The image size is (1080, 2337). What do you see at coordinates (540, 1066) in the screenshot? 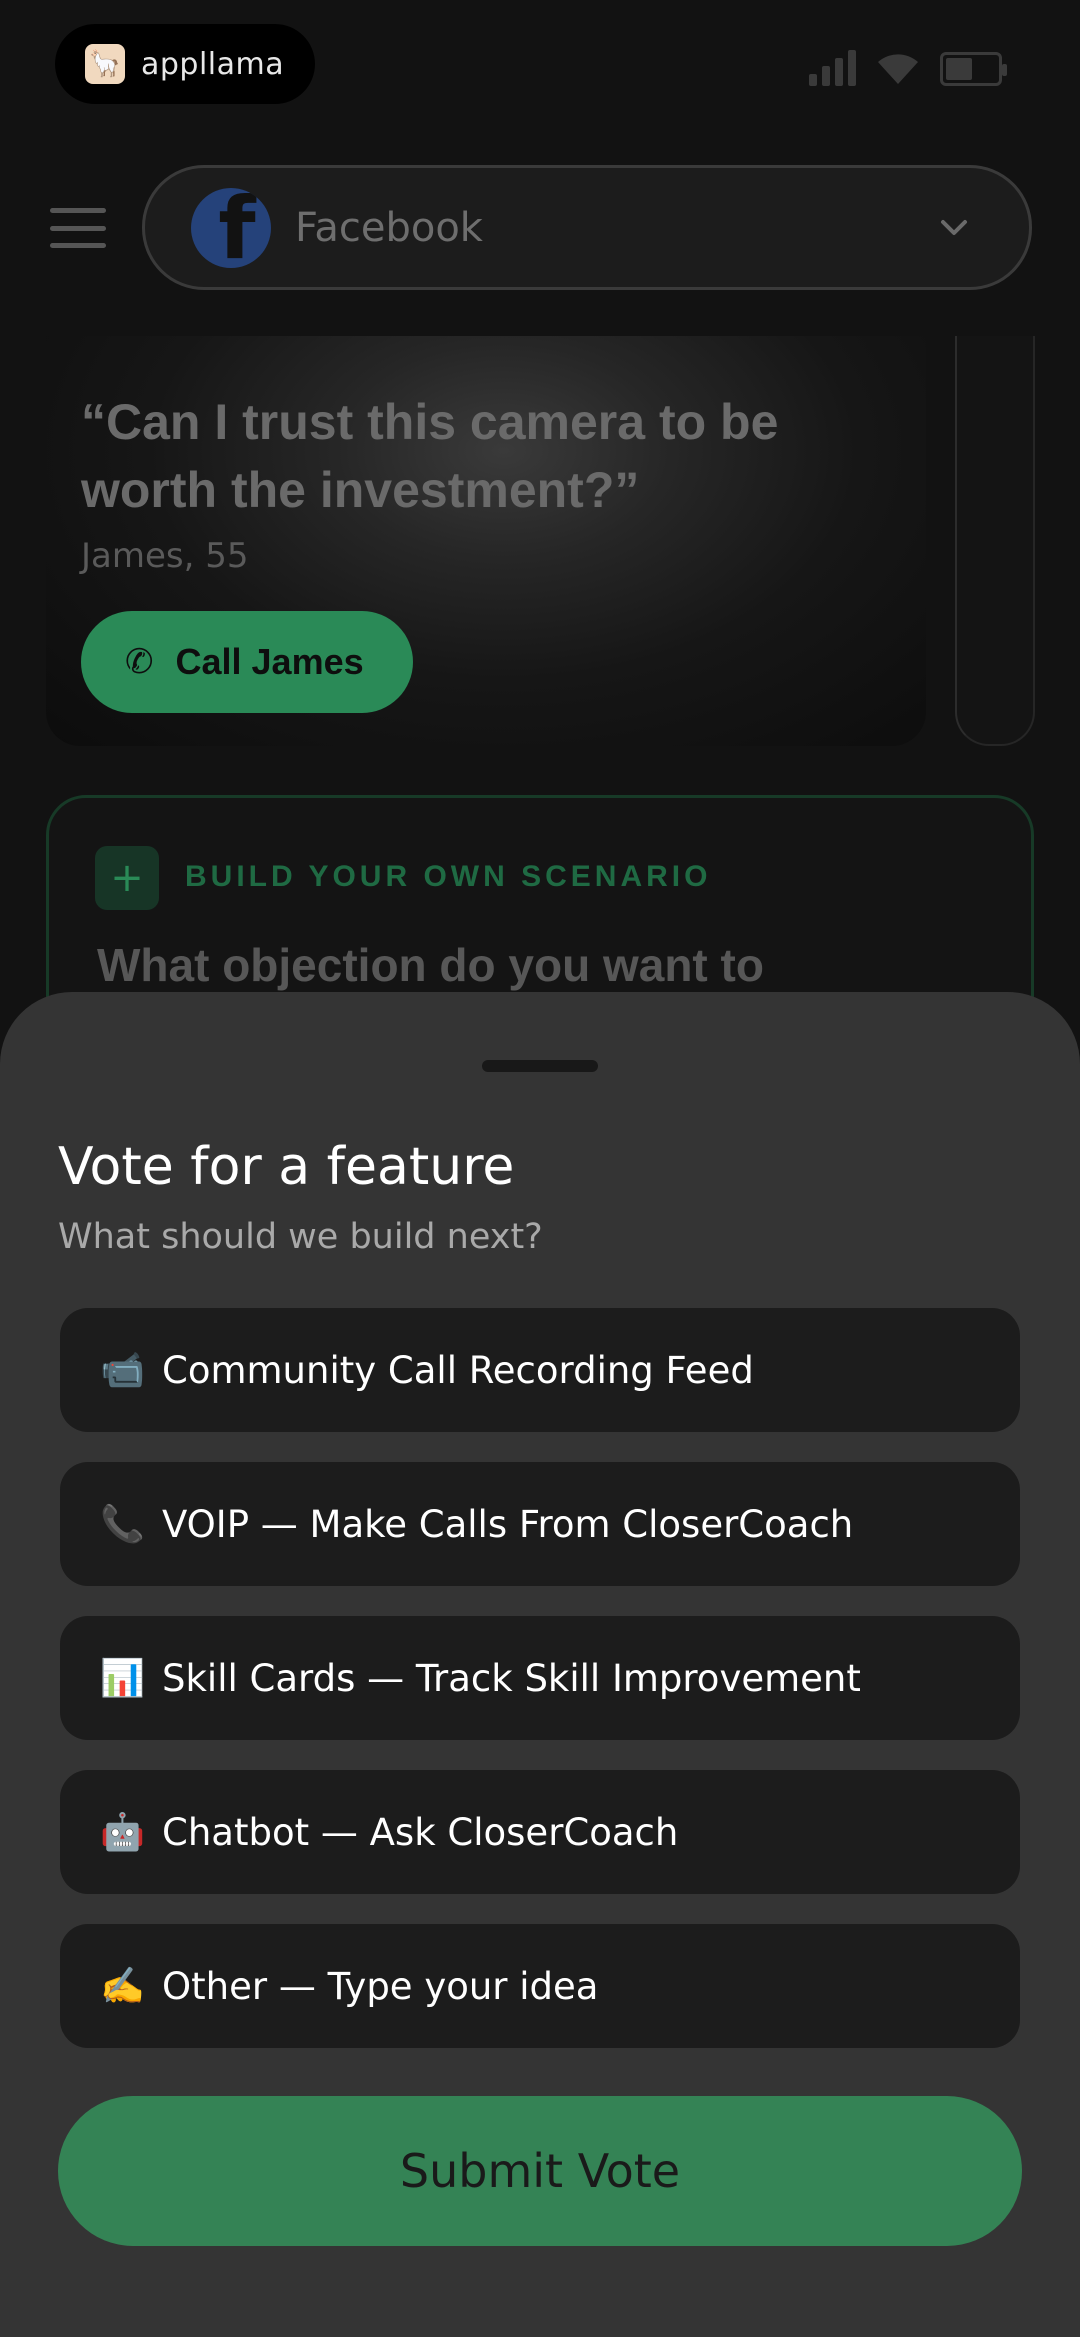
I see `sheet-grabber` at bounding box center [540, 1066].